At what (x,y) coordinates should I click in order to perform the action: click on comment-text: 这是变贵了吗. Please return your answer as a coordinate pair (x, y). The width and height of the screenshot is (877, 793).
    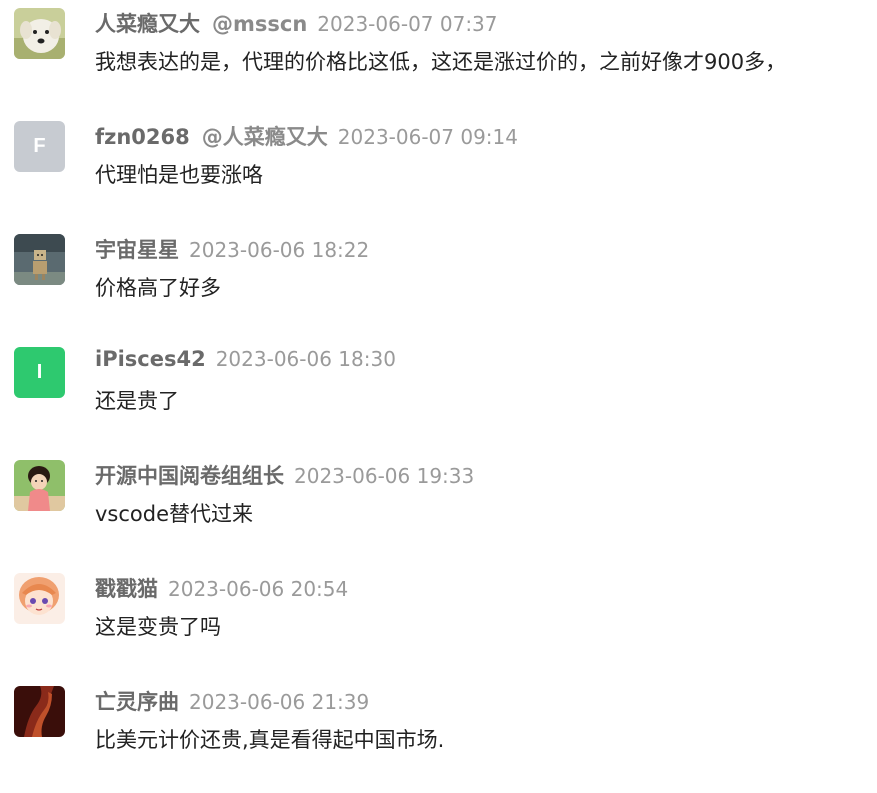
    Looking at the image, I should click on (158, 627).